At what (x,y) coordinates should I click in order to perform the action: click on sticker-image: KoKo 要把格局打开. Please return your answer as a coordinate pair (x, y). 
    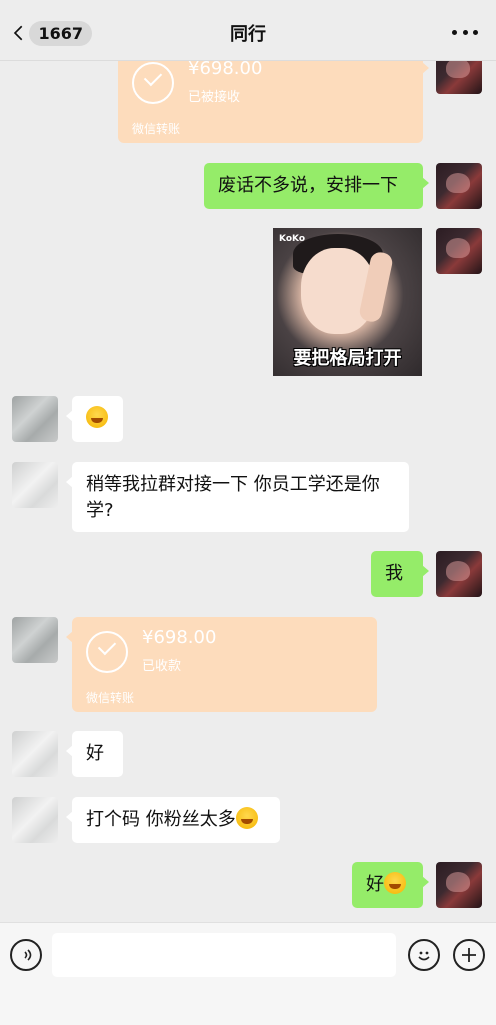
    Looking at the image, I should click on (347, 302).